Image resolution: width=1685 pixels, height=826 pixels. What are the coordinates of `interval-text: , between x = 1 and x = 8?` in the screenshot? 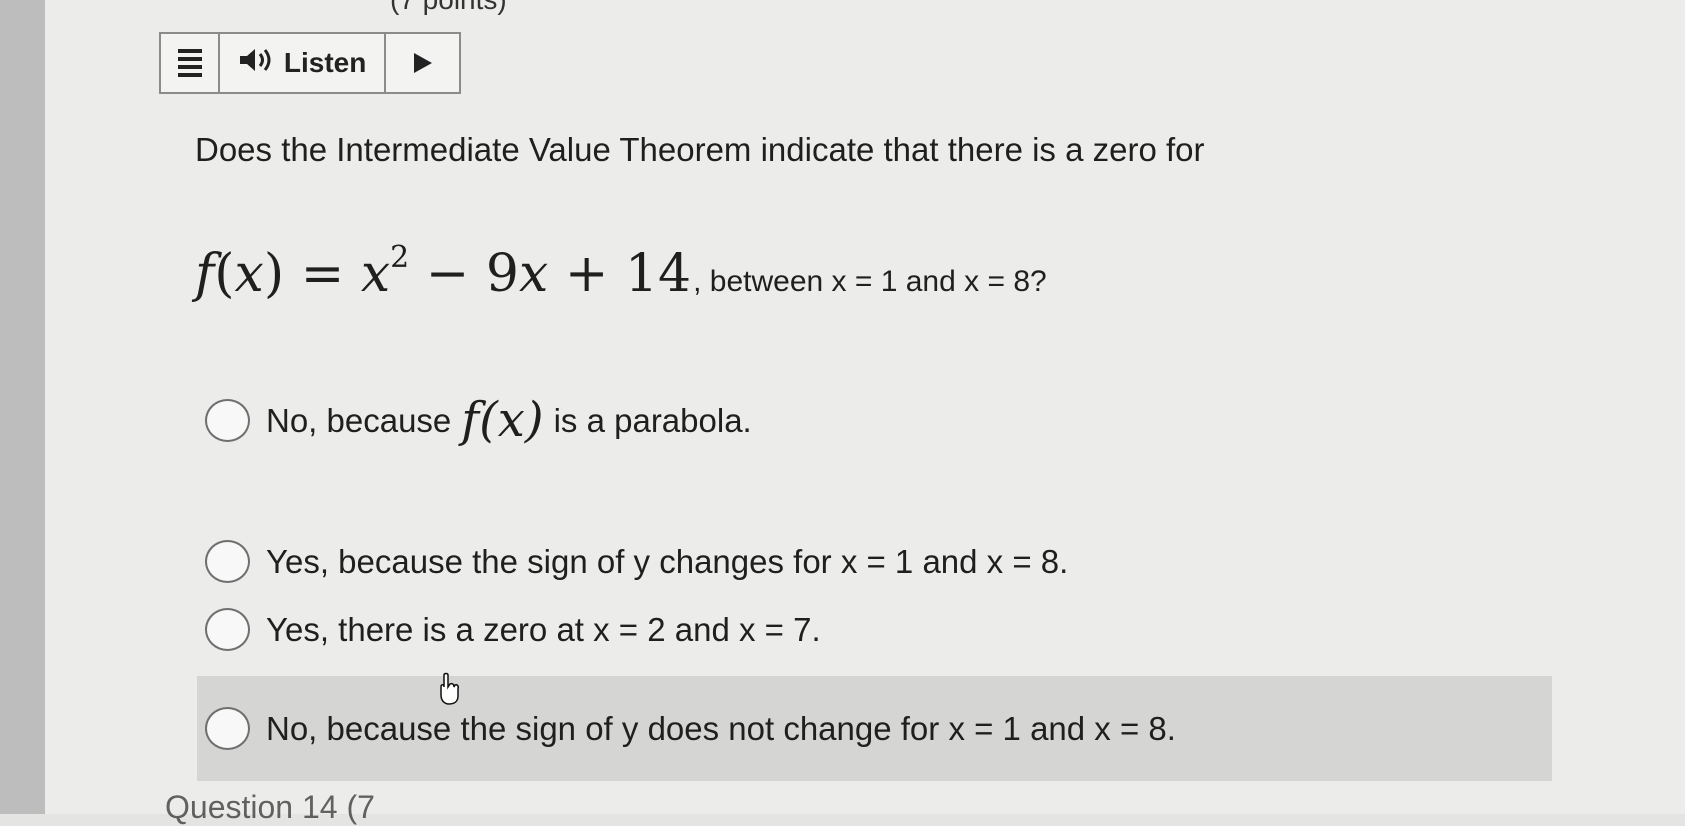 It's located at (870, 281).